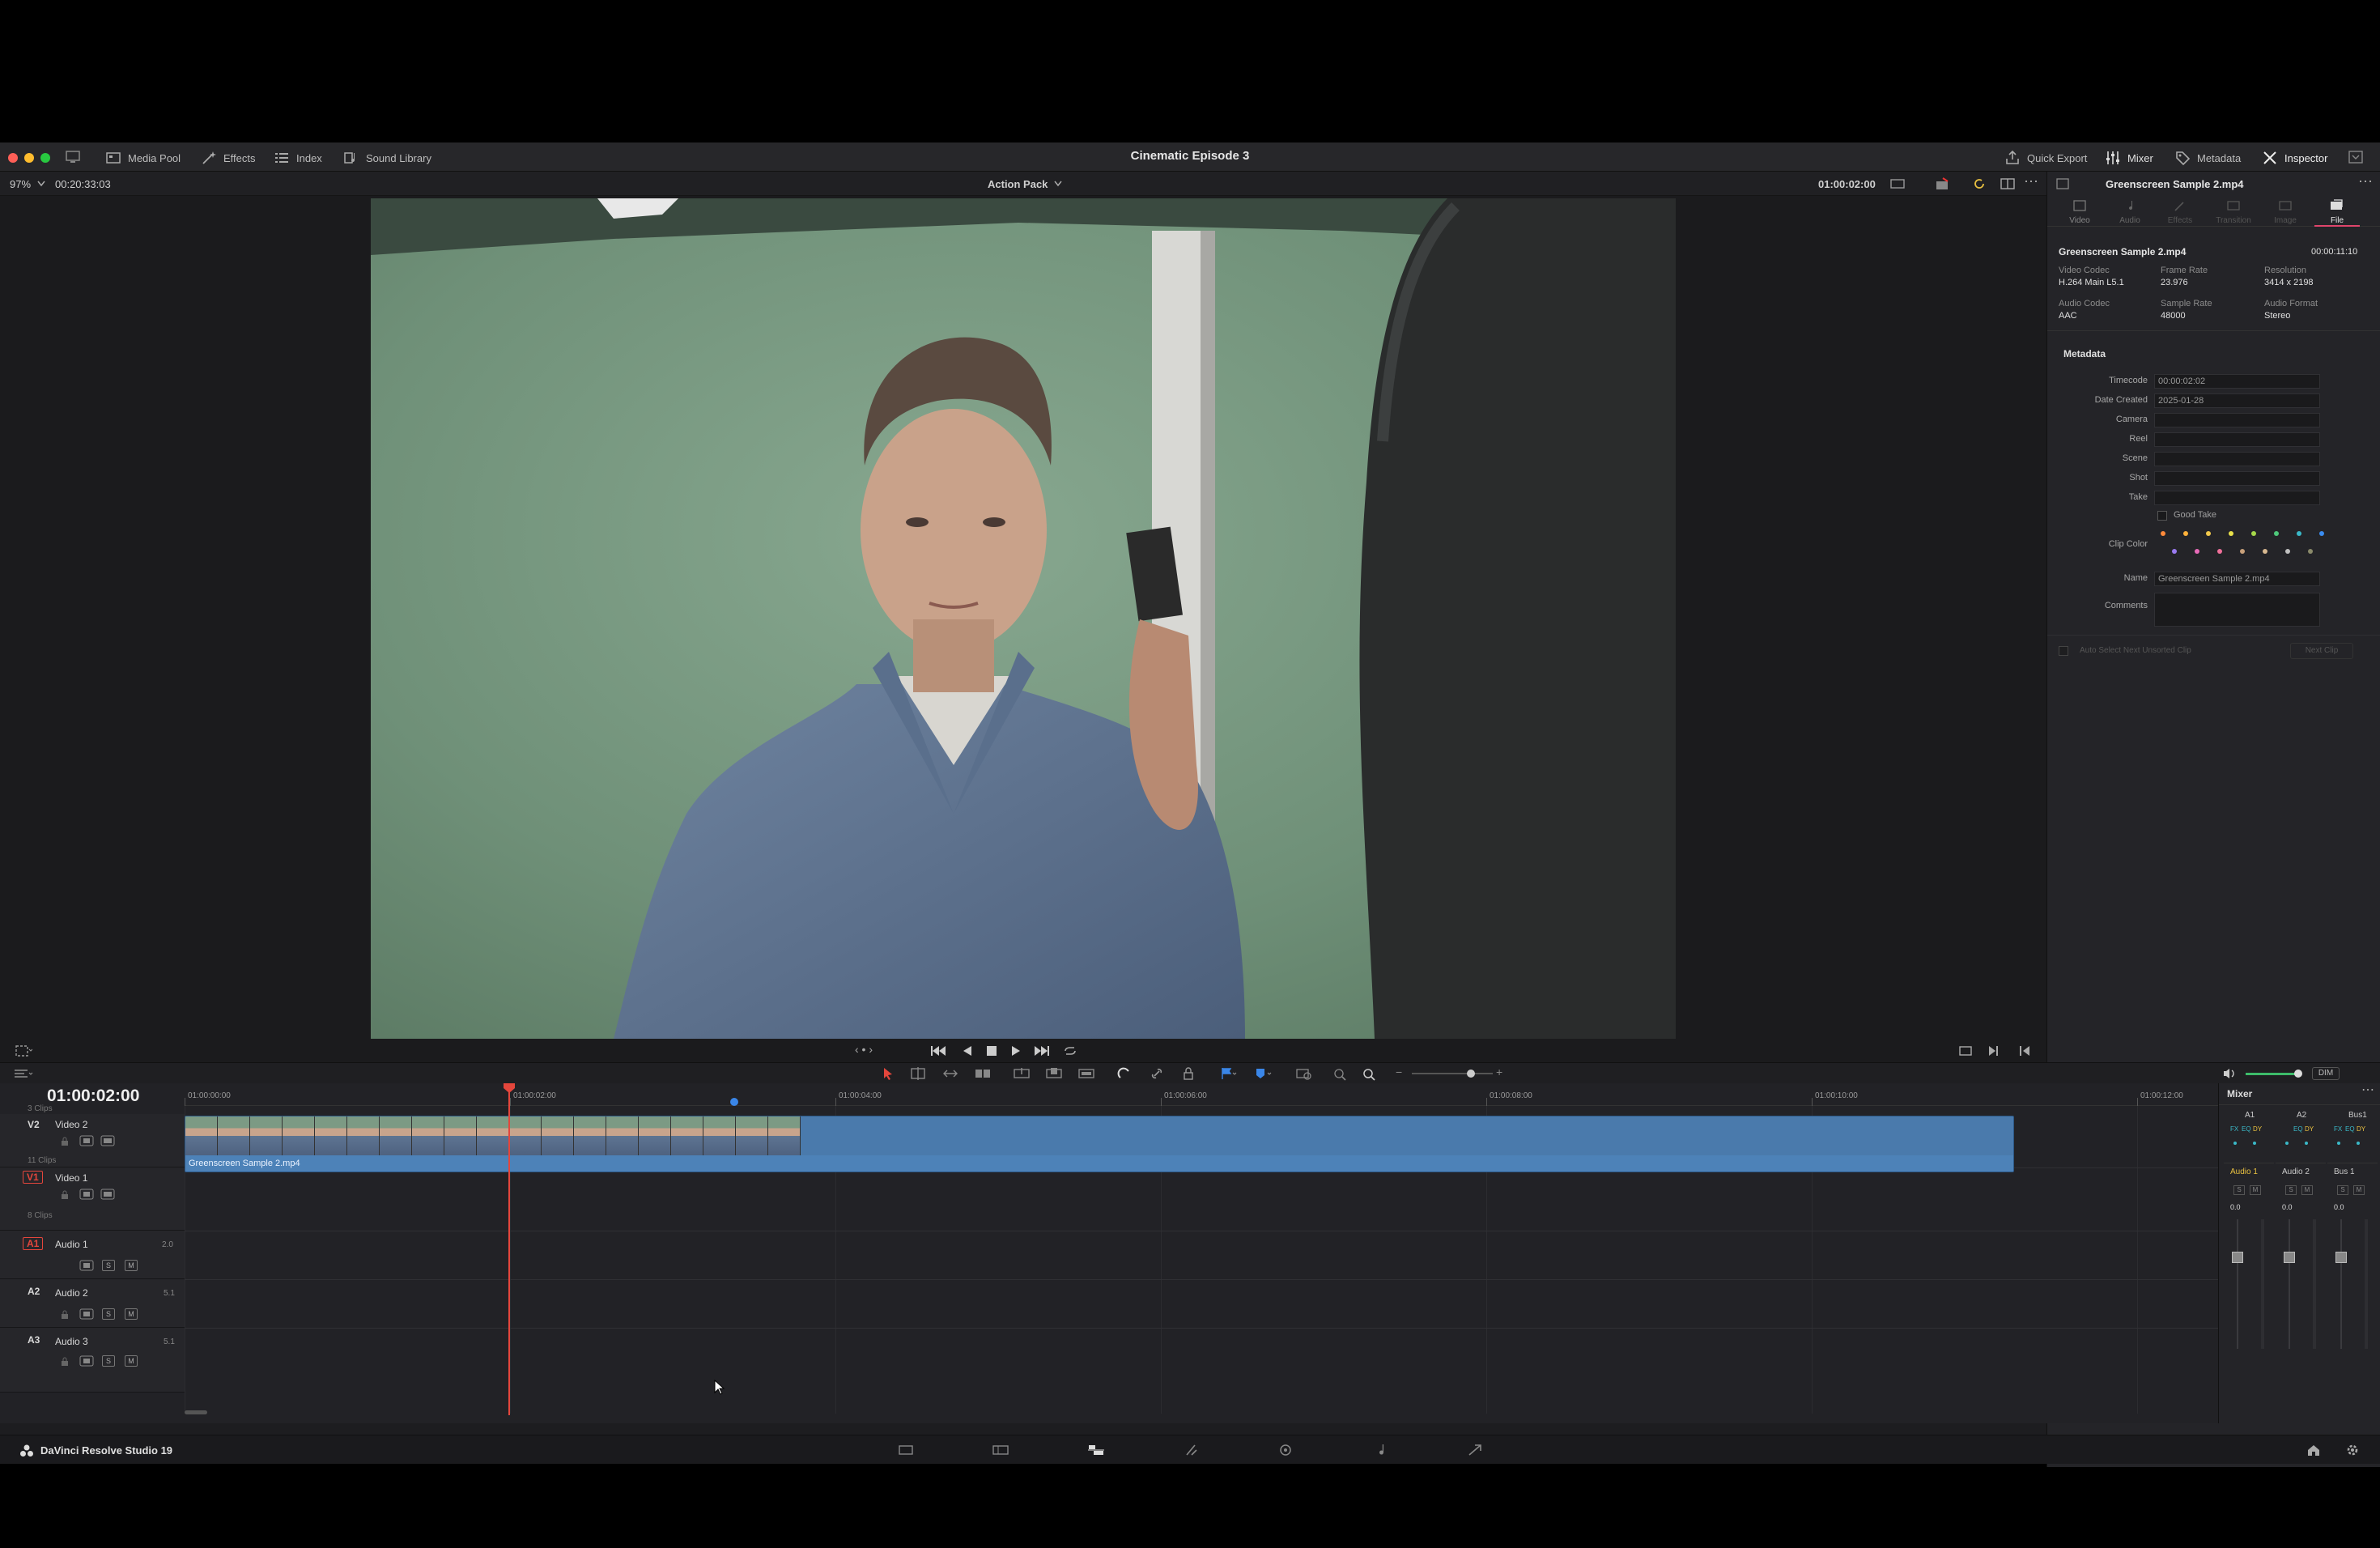 This screenshot has height=1548, width=2380. Describe the element at coordinates (2321, 651) in the screenshot. I see `next-clip-button: Next Clip` at that location.